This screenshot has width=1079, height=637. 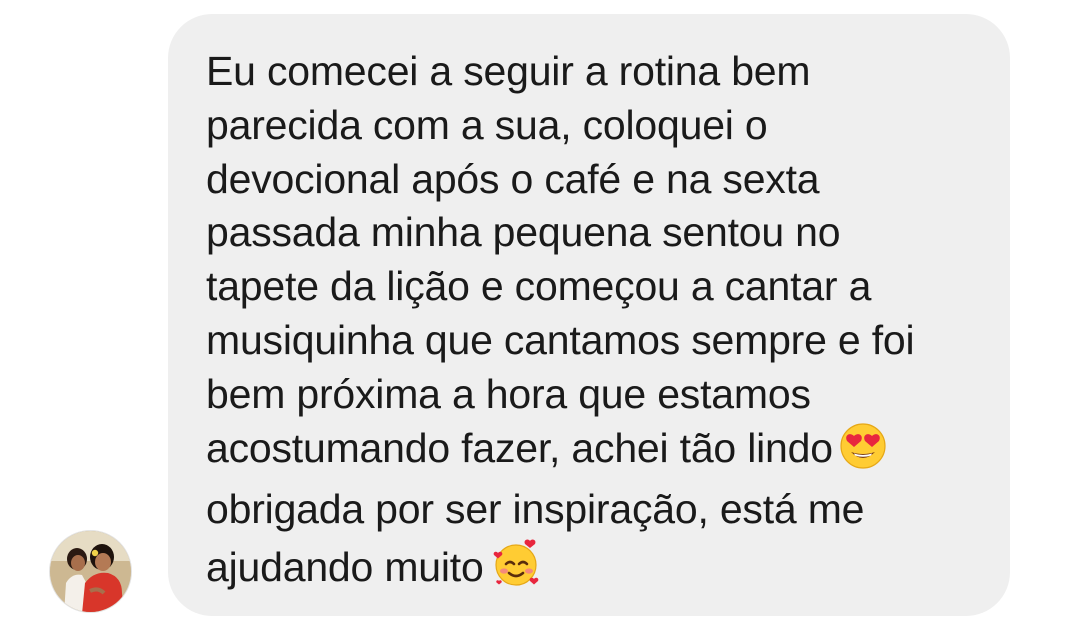 What do you see at coordinates (863, 453) in the screenshot?
I see `heart-eyes-emoji-icon` at bounding box center [863, 453].